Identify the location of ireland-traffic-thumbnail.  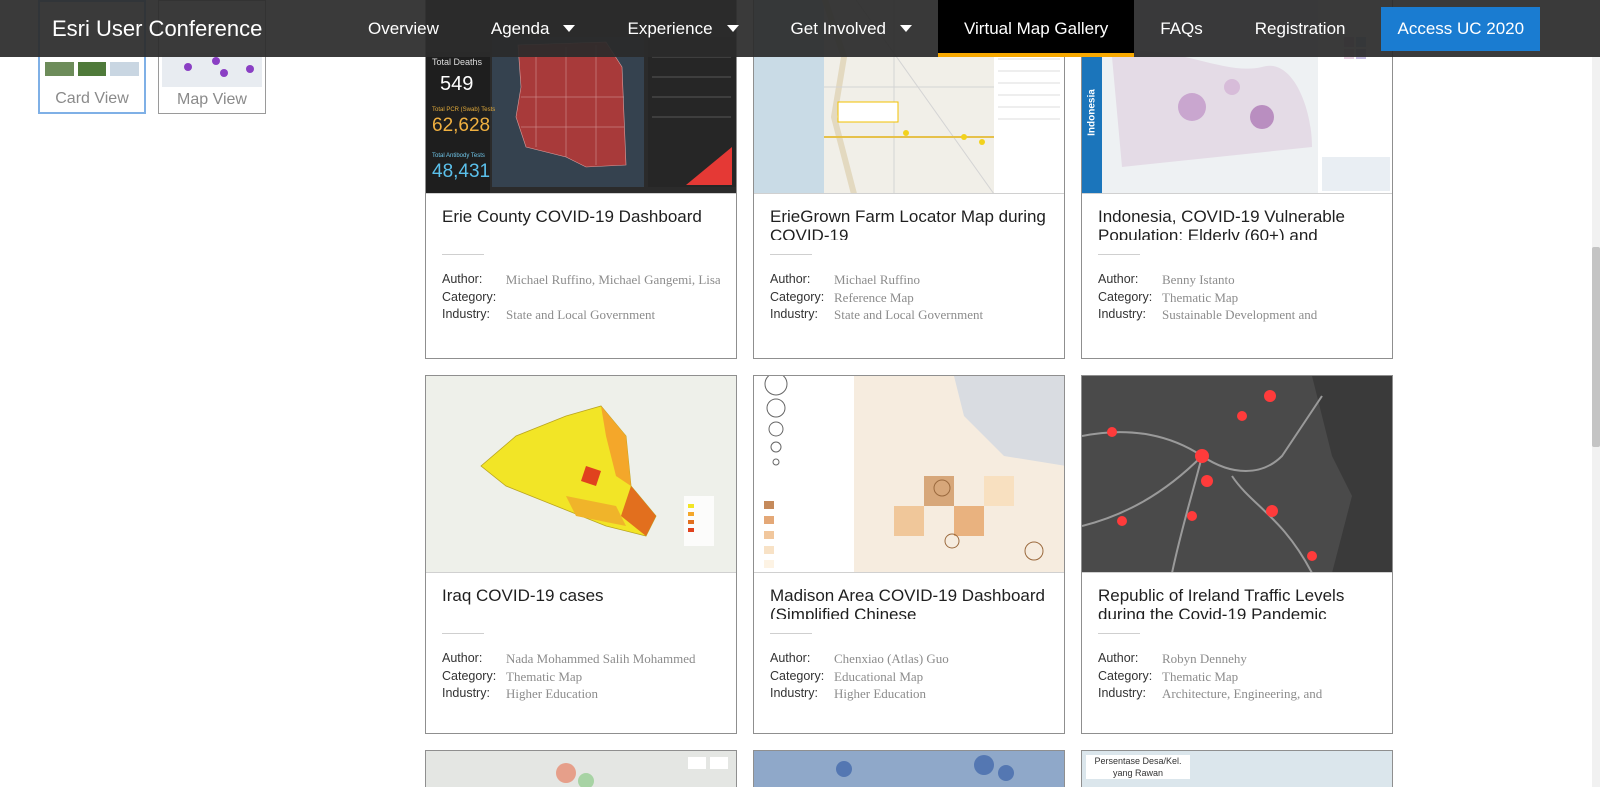
(1237, 474).